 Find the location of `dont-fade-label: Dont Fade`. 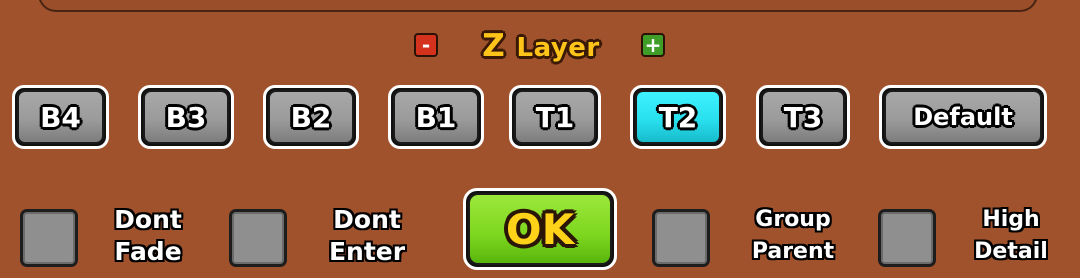

dont-fade-label: Dont Fade is located at coordinates (148, 235).